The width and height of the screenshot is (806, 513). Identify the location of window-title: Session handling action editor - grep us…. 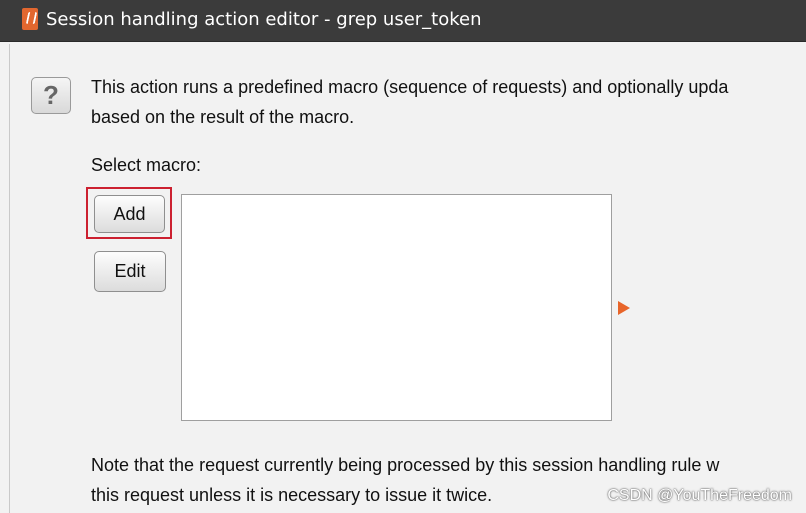
(264, 19).